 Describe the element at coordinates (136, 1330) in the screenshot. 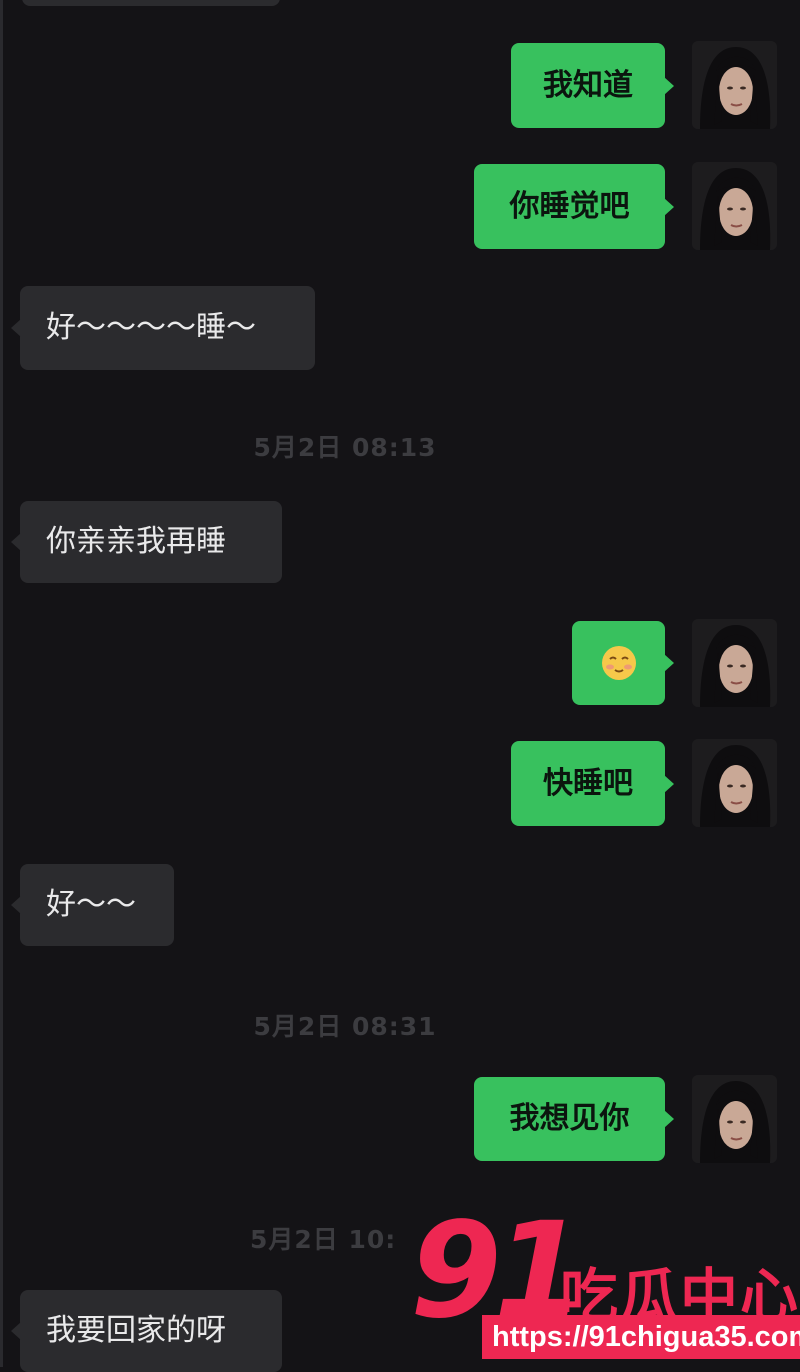

I see `message-text: 我要回家的呀` at that location.